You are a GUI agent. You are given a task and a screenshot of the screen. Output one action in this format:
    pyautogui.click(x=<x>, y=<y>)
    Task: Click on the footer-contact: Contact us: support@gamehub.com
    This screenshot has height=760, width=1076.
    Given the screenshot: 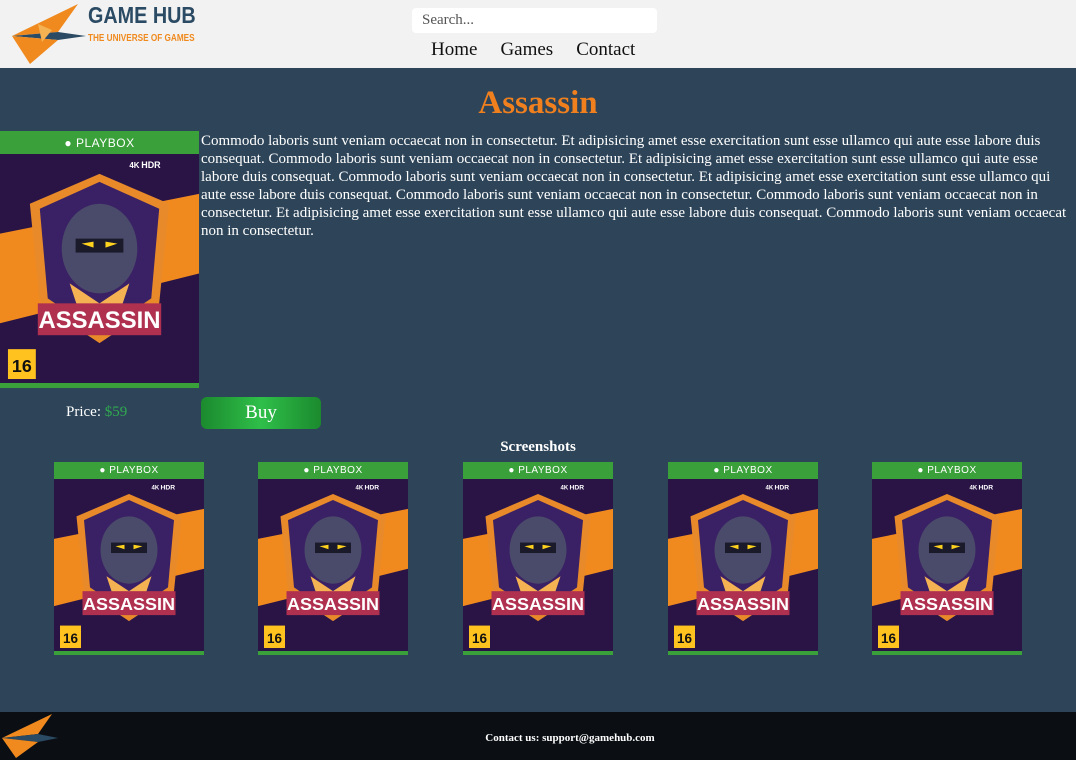 What is the action you would take?
    pyautogui.click(x=570, y=738)
    